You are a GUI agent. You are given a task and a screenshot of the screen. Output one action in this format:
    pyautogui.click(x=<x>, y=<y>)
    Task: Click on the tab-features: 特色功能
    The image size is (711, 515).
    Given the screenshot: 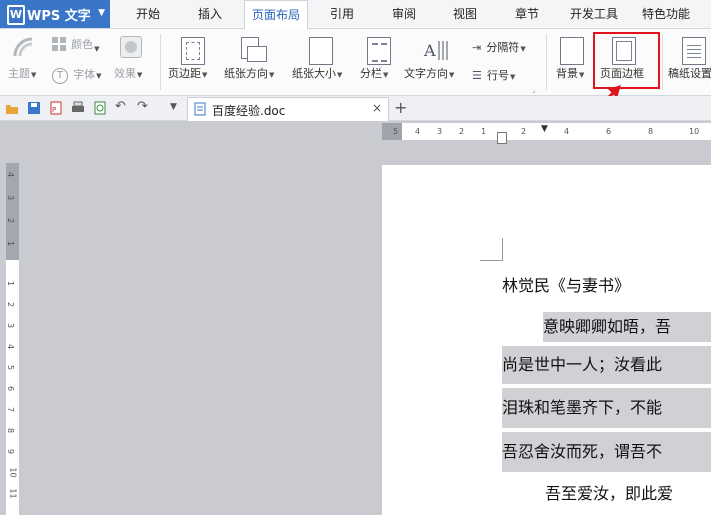 What is the action you would take?
    pyautogui.click(x=666, y=14)
    